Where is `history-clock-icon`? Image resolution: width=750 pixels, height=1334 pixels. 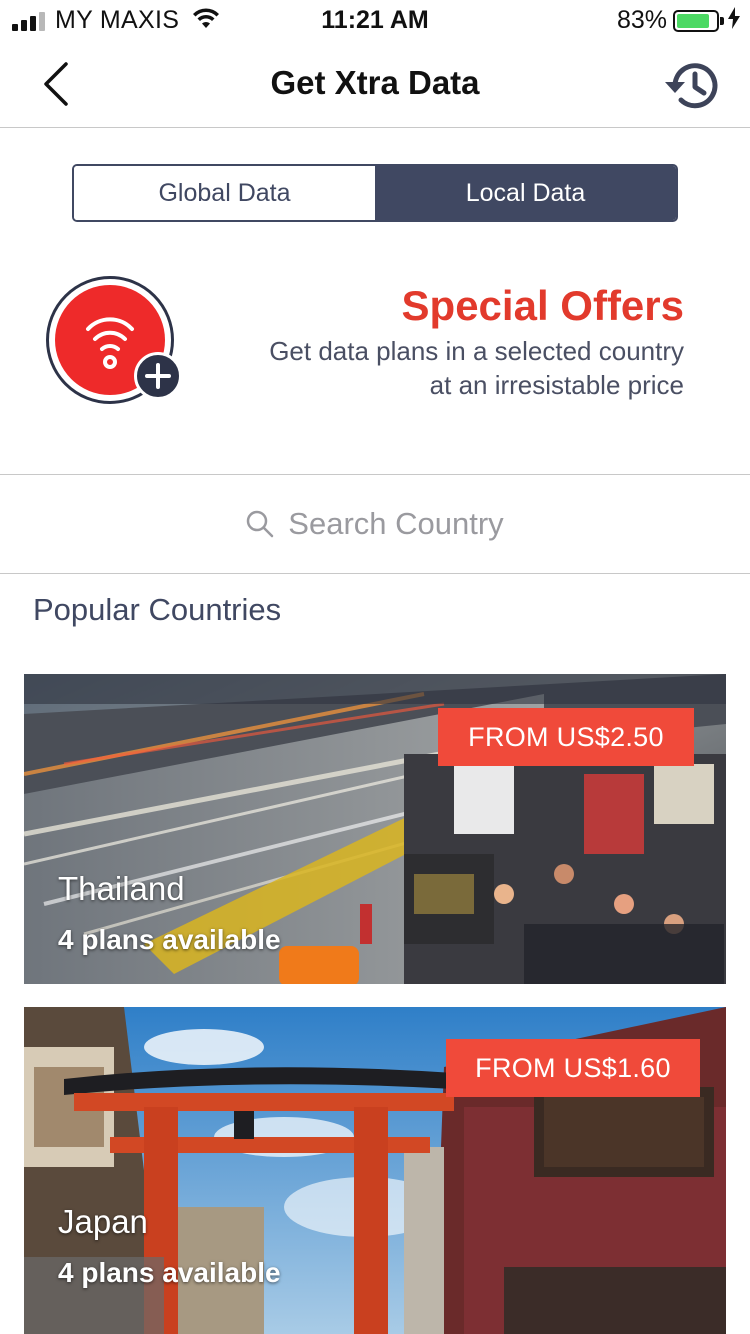
history-clock-icon is located at coordinates (691, 86).